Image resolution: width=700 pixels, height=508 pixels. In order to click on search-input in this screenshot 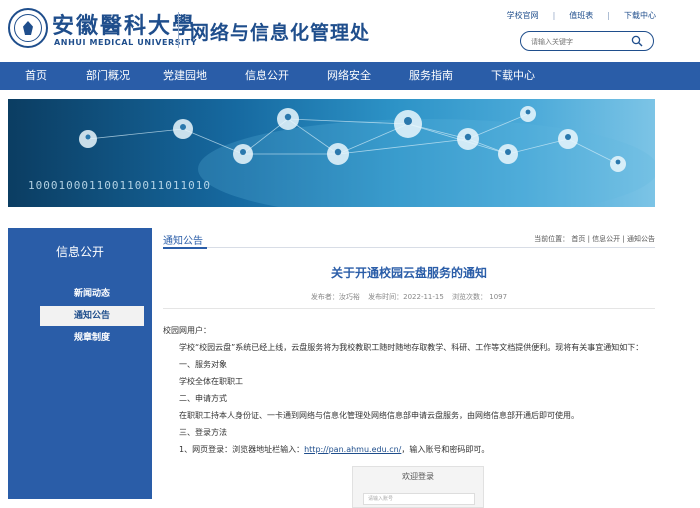, I will do `click(578, 41)`.